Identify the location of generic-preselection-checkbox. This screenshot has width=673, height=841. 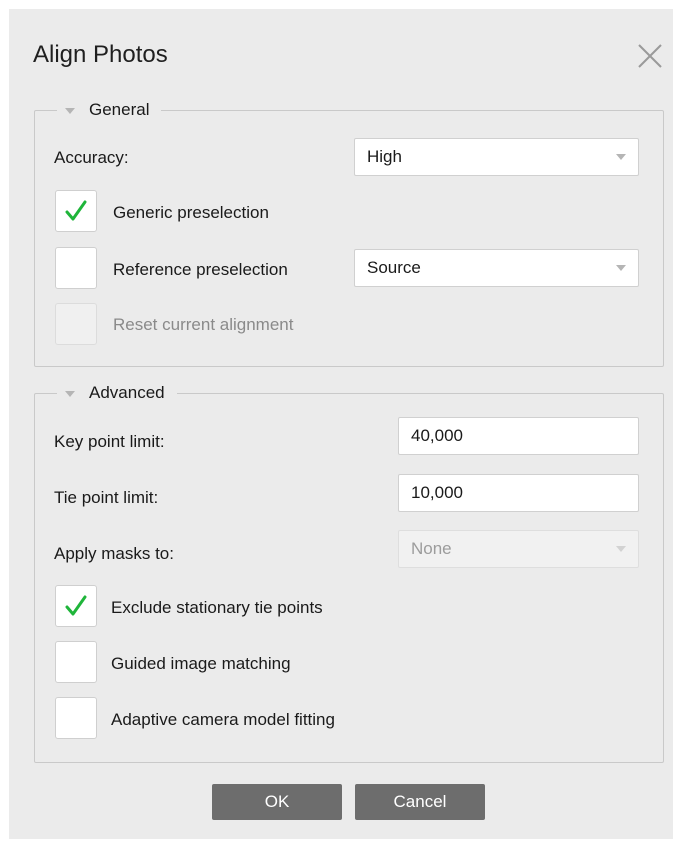
(76, 211).